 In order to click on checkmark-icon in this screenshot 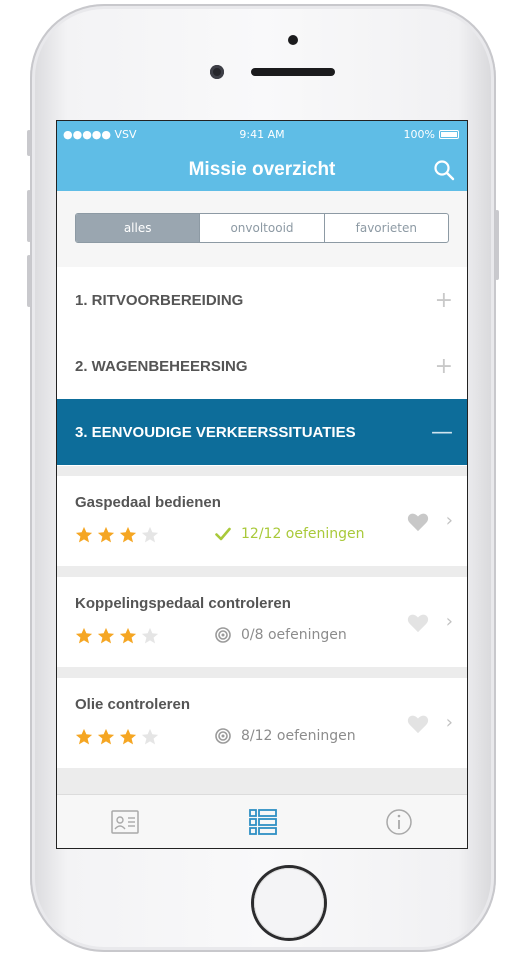, I will do `click(223, 534)`.